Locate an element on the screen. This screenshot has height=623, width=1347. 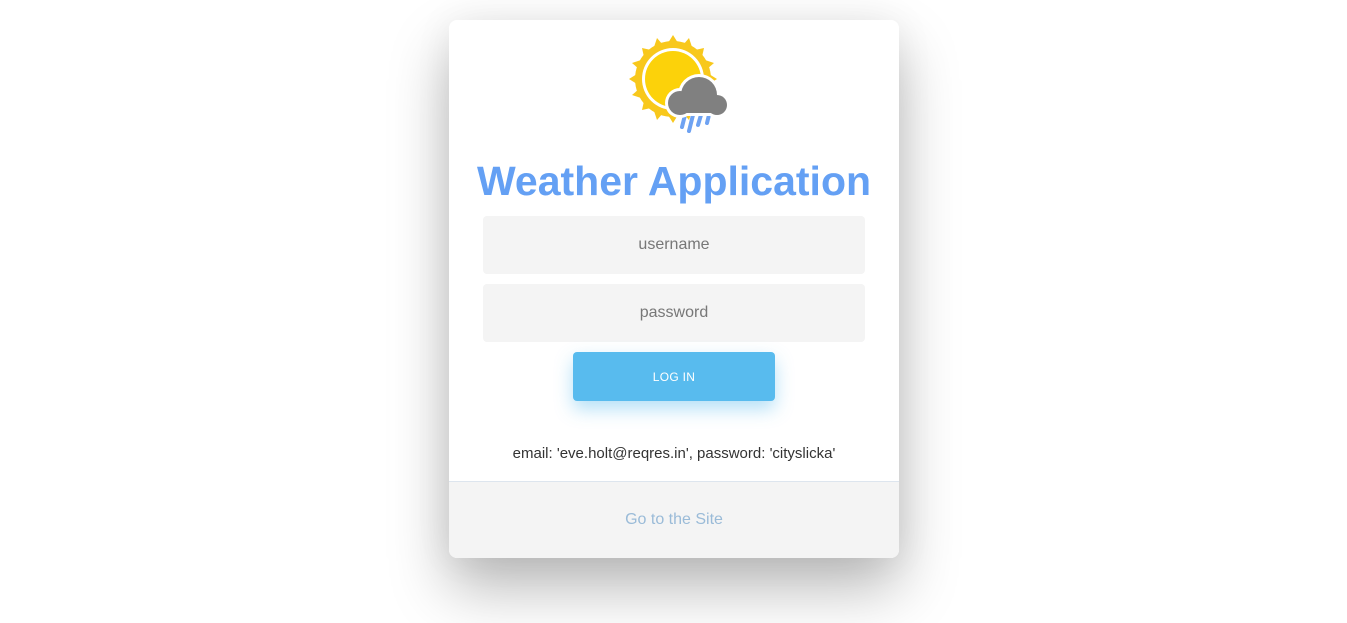
login-button: LOG IN is located at coordinates (674, 376).